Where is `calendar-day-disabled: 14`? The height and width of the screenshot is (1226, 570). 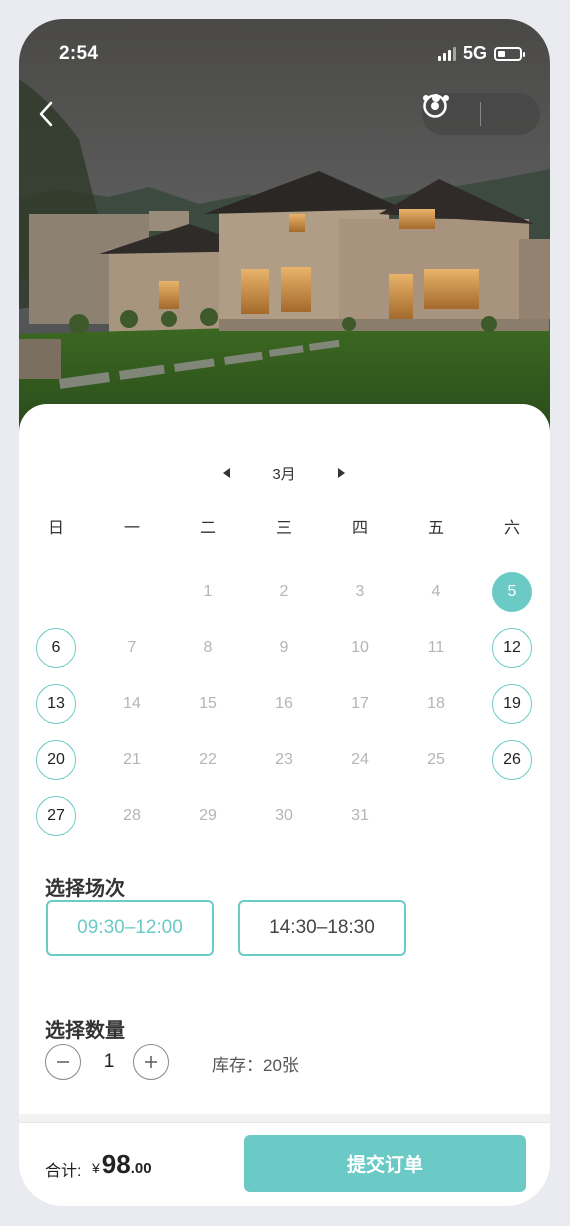 calendar-day-disabled: 14 is located at coordinates (132, 703).